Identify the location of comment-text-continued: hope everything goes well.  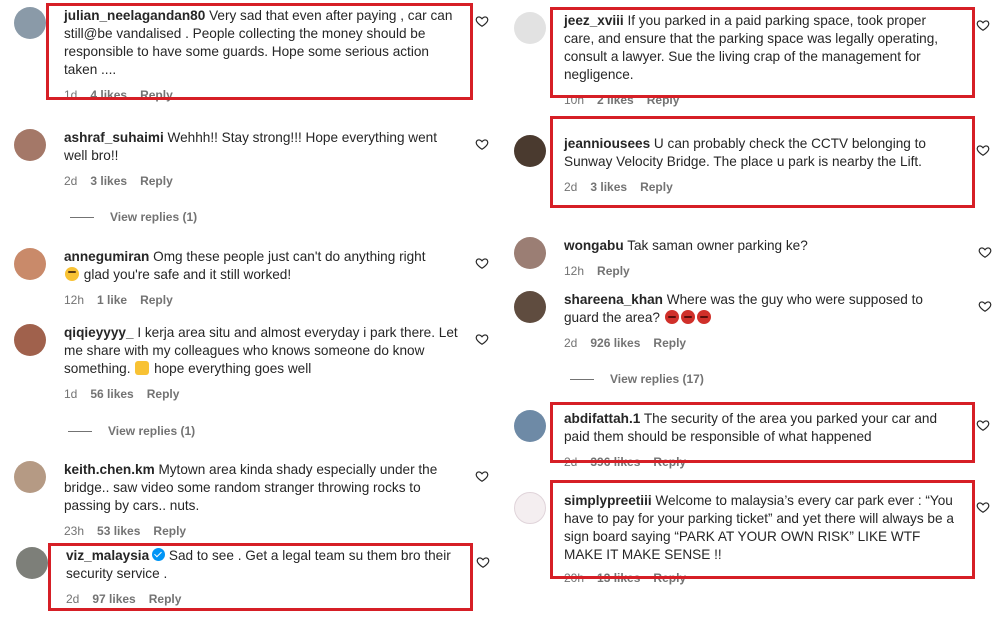
(233, 368).